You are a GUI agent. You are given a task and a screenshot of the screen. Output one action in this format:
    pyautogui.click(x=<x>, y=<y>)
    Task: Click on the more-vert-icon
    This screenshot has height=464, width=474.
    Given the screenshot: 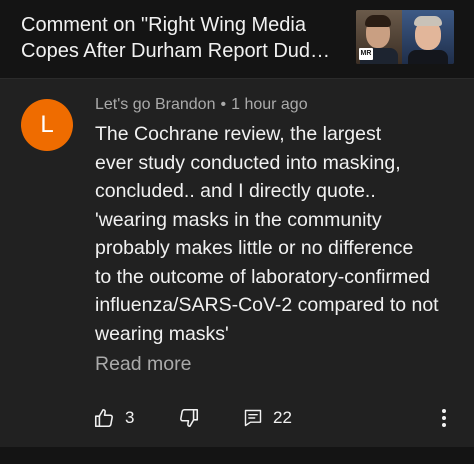 What is the action you would take?
    pyautogui.click(x=444, y=418)
    